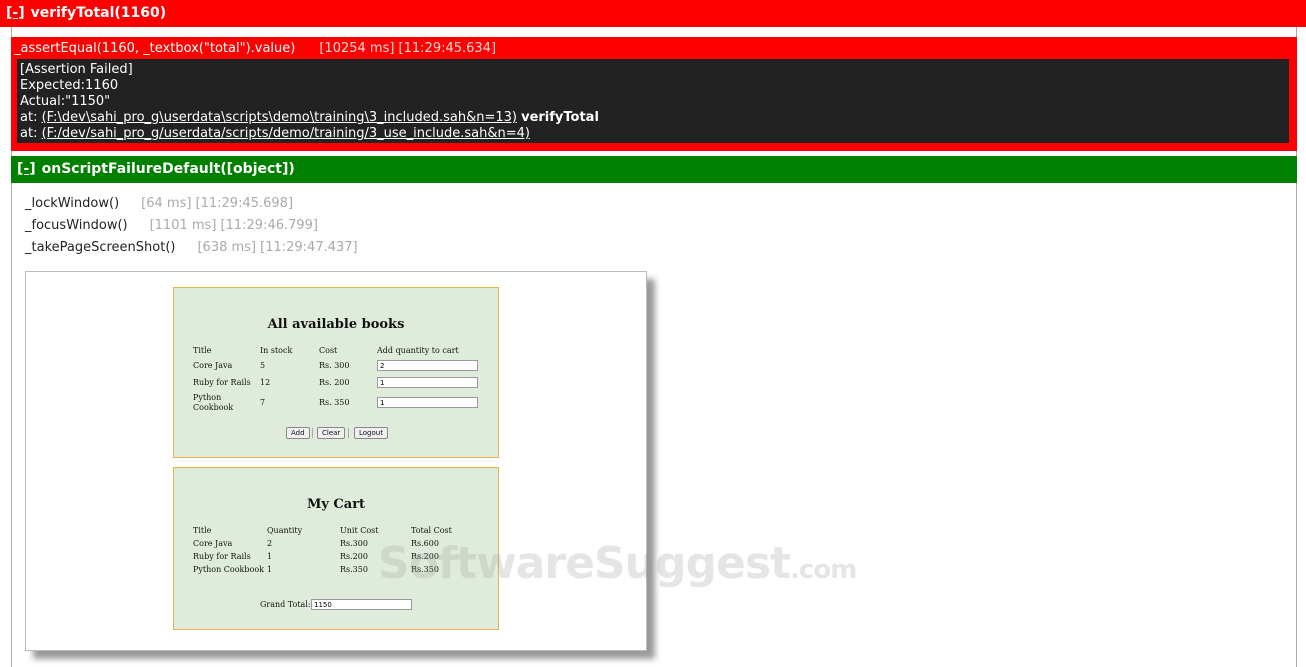 This screenshot has height=667, width=1306. Describe the element at coordinates (408, 48) in the screenshot. I see `assert-timing: [10254 ms] [11:29:45.634]` at that location.